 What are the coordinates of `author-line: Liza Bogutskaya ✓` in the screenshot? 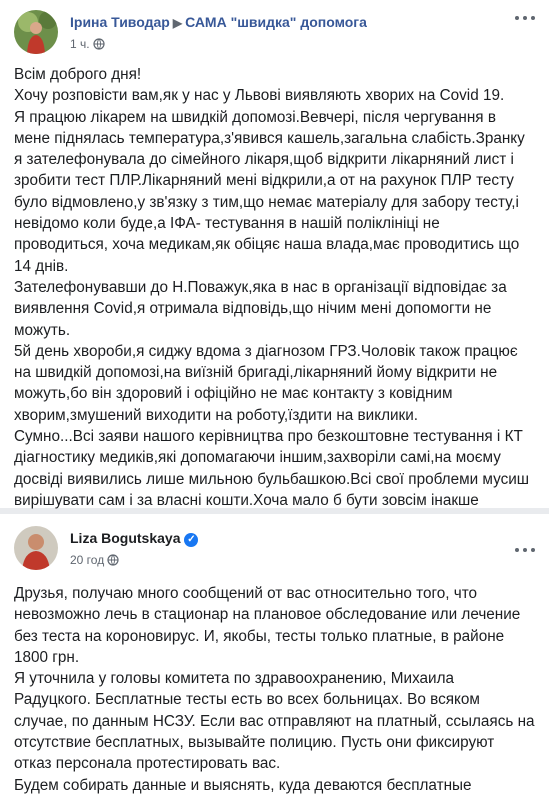 It's located at (134, 538).